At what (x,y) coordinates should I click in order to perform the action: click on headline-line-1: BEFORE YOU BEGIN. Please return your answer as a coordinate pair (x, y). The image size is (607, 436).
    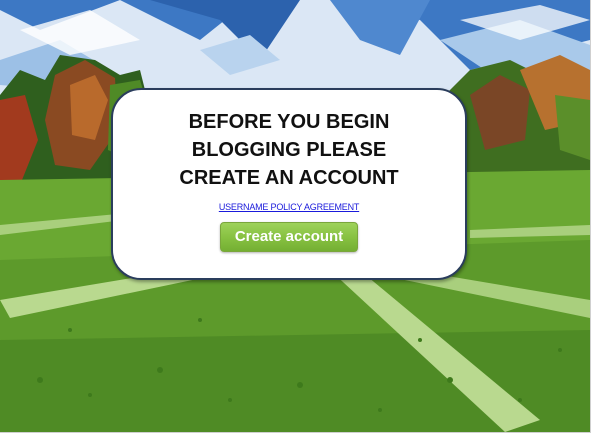
    Looking at the image, I should click on (289, 122).